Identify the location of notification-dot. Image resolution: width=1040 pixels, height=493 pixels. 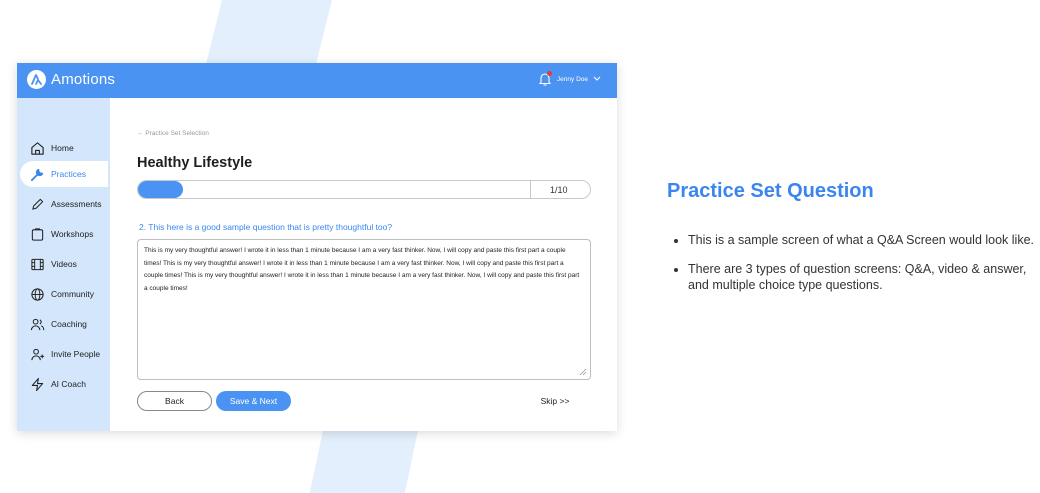
(549, 73).